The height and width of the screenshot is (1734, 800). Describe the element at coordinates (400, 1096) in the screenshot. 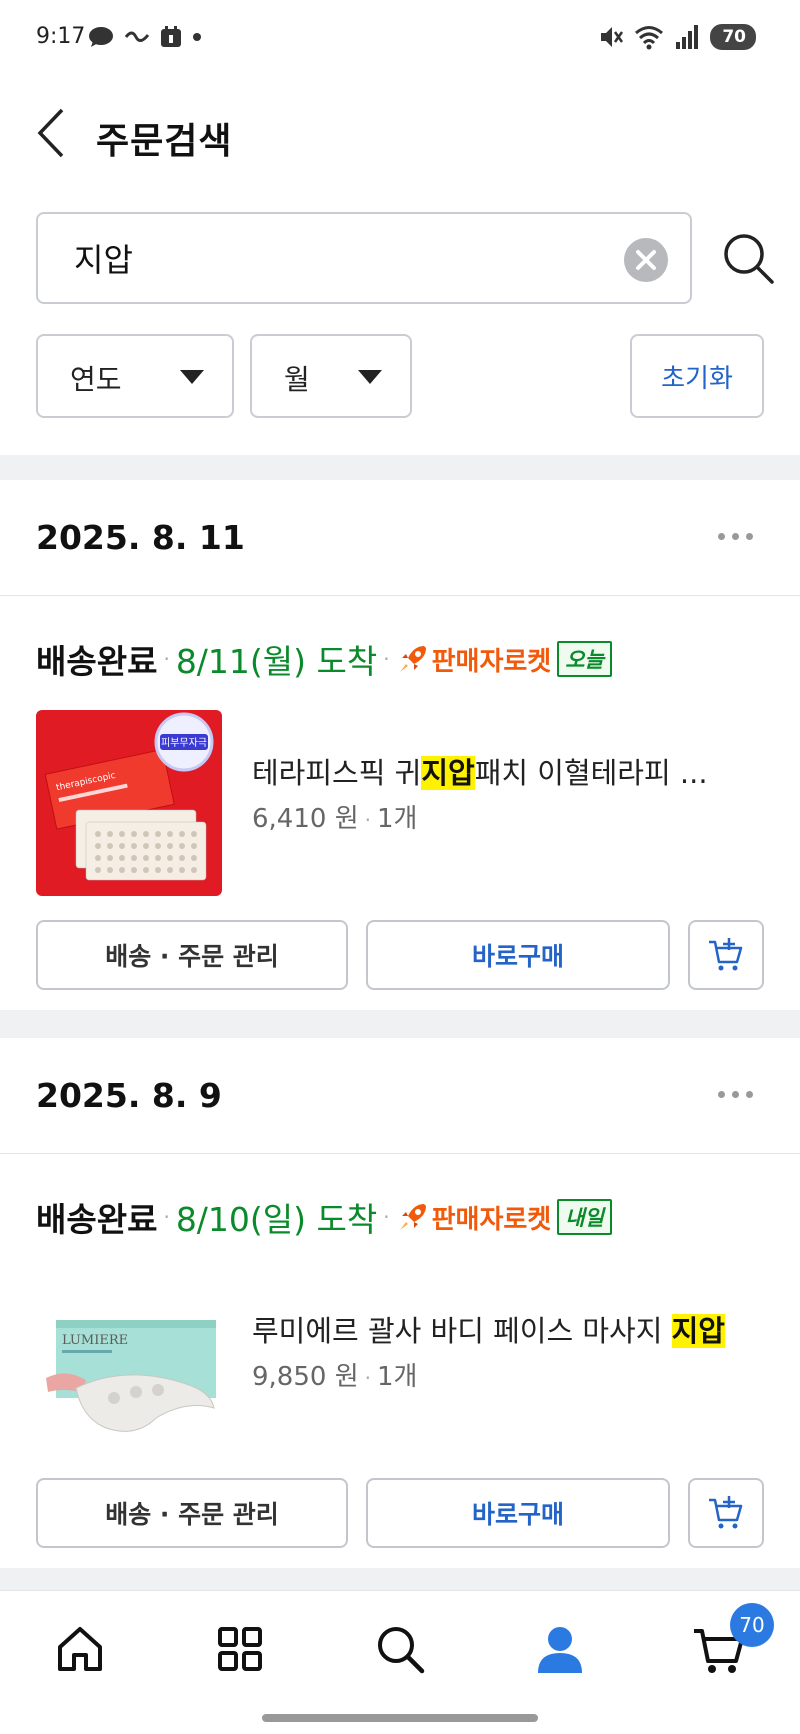

I see `order-date-row: 2025. 8. 9` at that location.